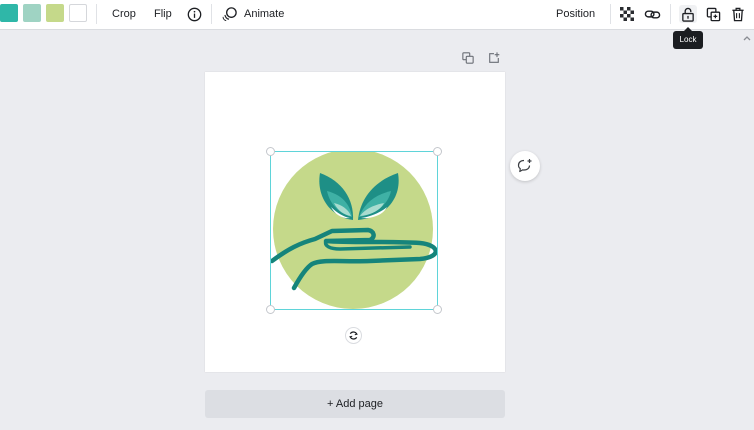  What do you see at coordinates (163, 14) in the screenshot?
I see `flip-button: Flip` at bounding box center [163, 14].